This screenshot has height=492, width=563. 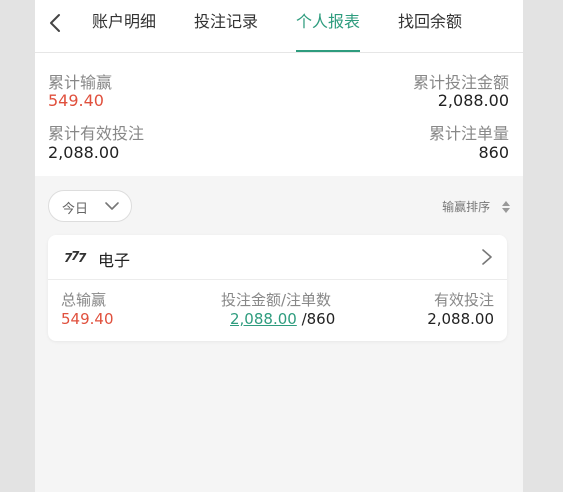 What do you see at coordinates (493, 152) in the screenshot?
I see `total-bet-count-value: 860` at bounding box center [493, 152].